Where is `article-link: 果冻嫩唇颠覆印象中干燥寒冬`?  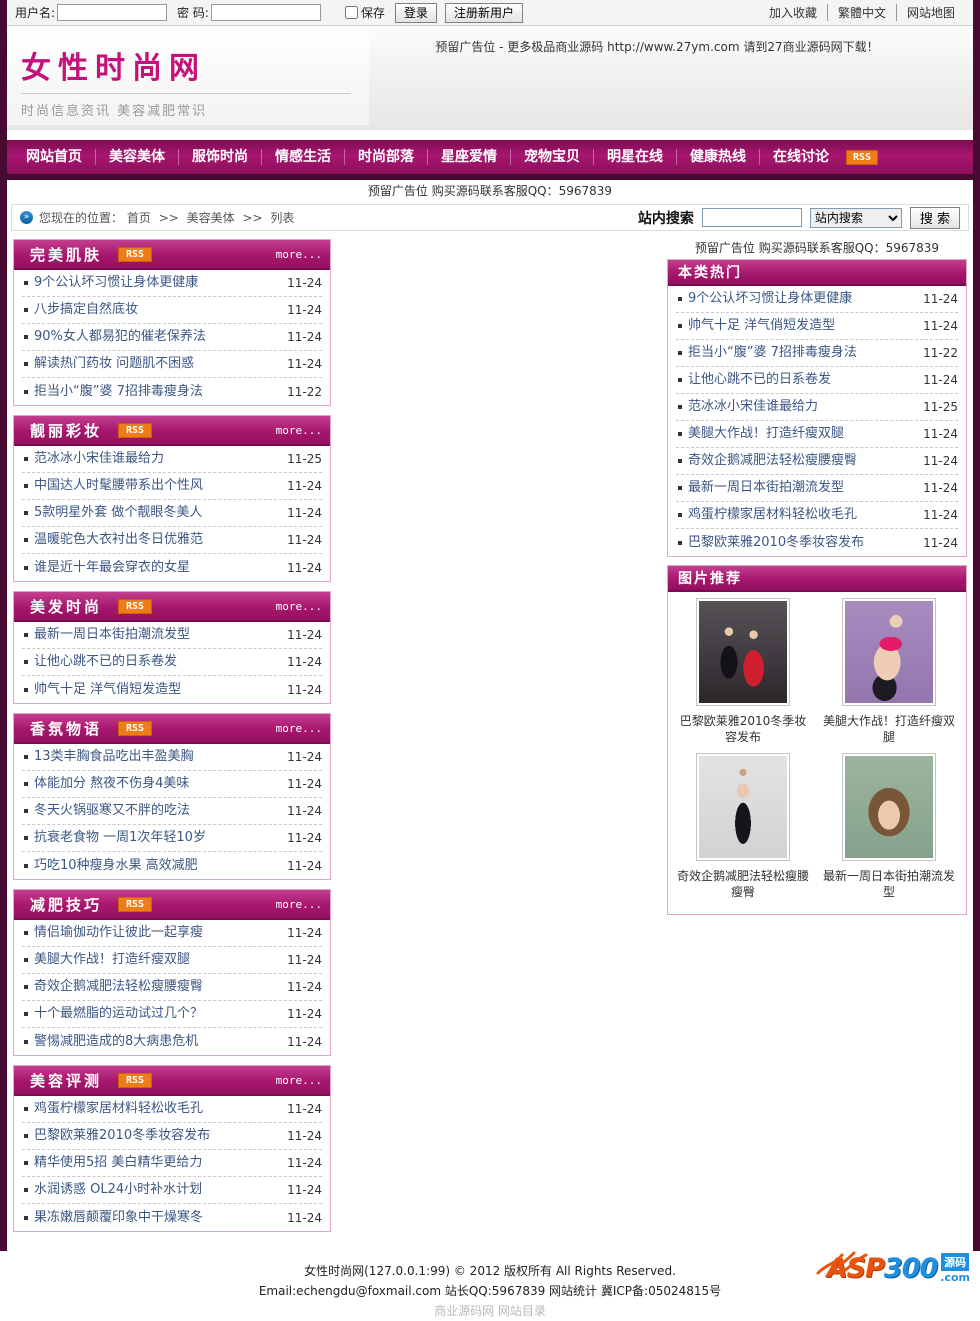 article-link: 果冻嫩唇颠覆印象中干燥寒冬 is located at coordinates (118, 1218).